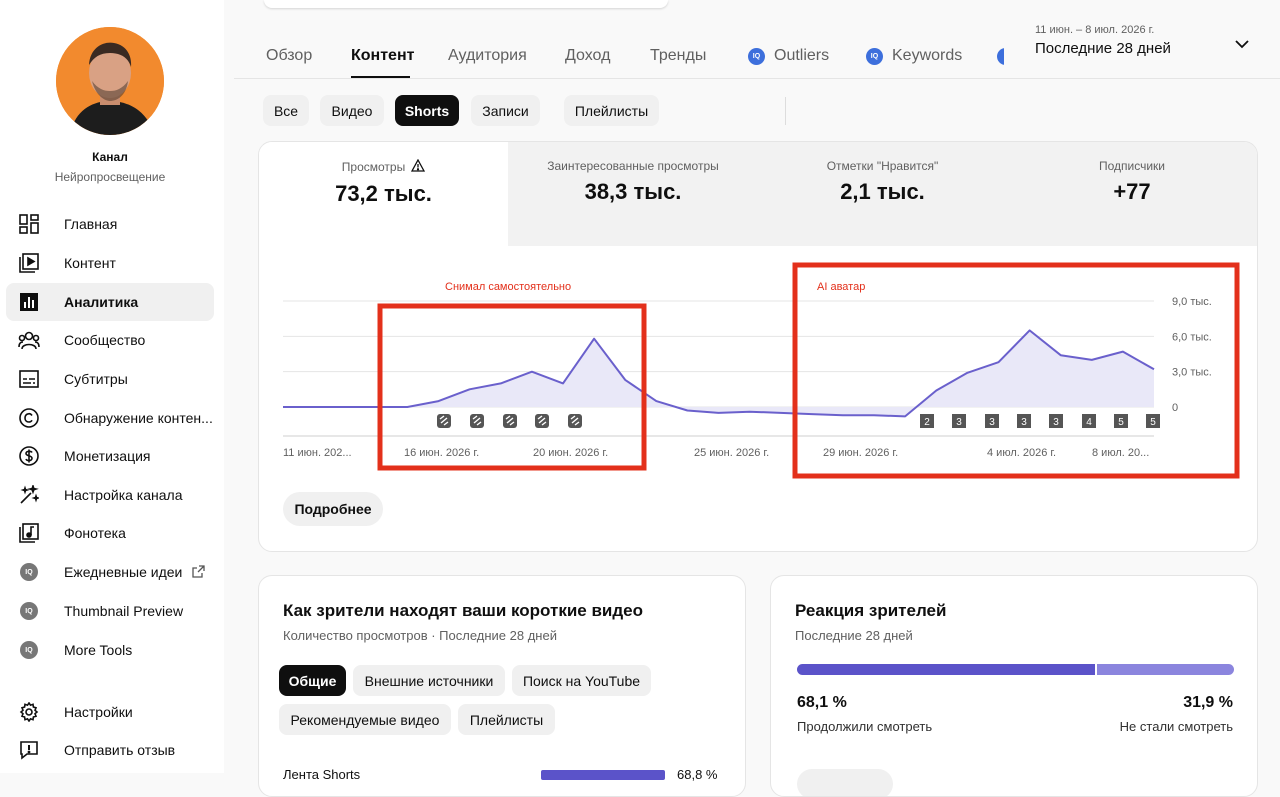 Image resolution: width=1280 pixels, height=797 pixels. I want to click on pill-youtube-search: Поиск на YouTube, so click(581, 680).